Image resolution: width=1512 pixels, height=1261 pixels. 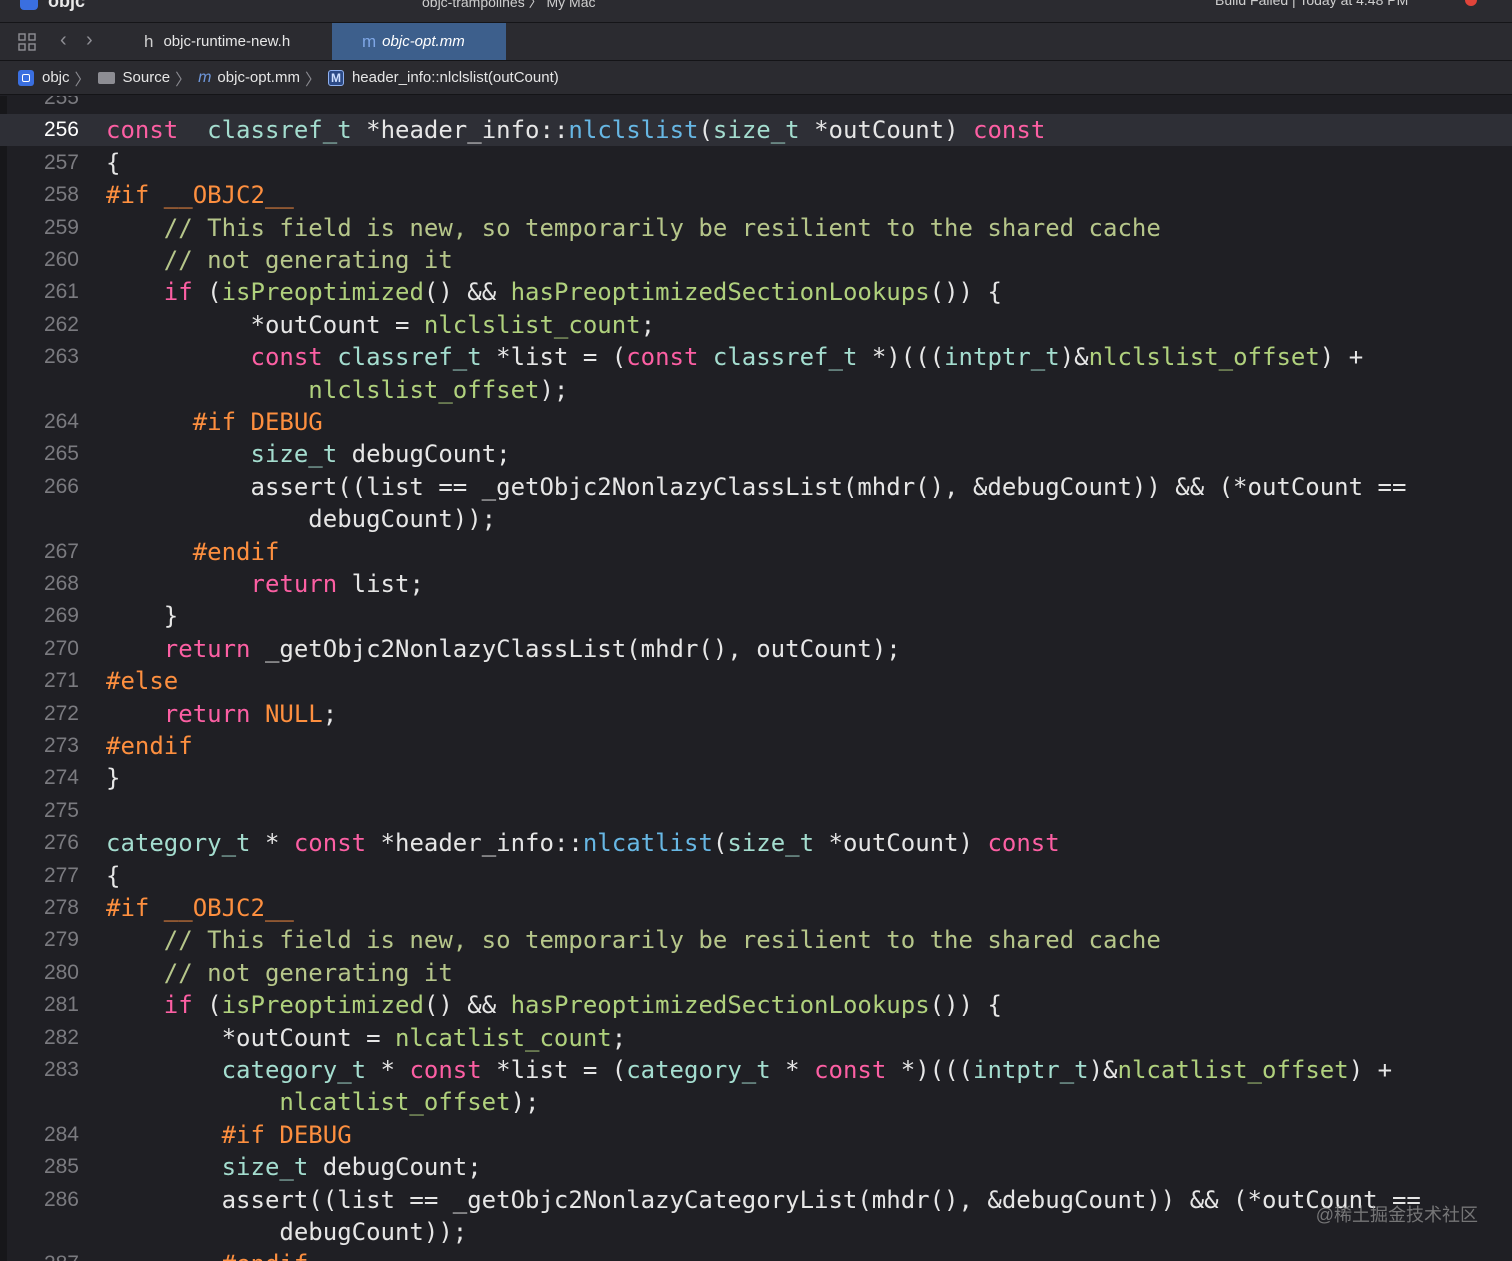 What do you see at coordinates (756, 195) in the screenshot?
I see `code-line: 258 #if __OBJC2__` at bounding box center [756, 195].